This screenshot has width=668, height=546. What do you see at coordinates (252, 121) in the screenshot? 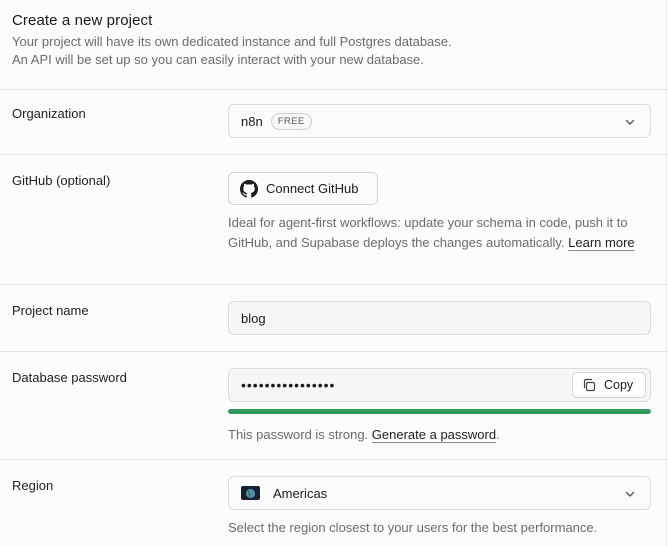
I see `organization-value: n8n` at bounding box center [252, 121].